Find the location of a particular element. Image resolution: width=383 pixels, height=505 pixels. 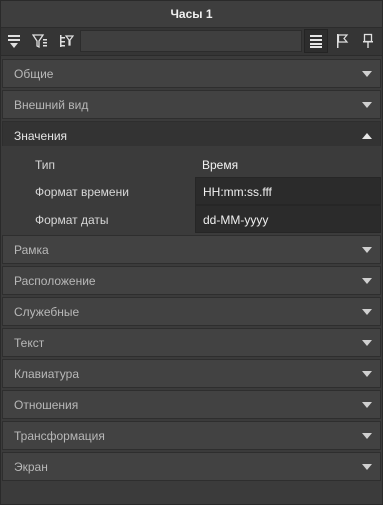

toolbar is located at coordinates (191, 42).